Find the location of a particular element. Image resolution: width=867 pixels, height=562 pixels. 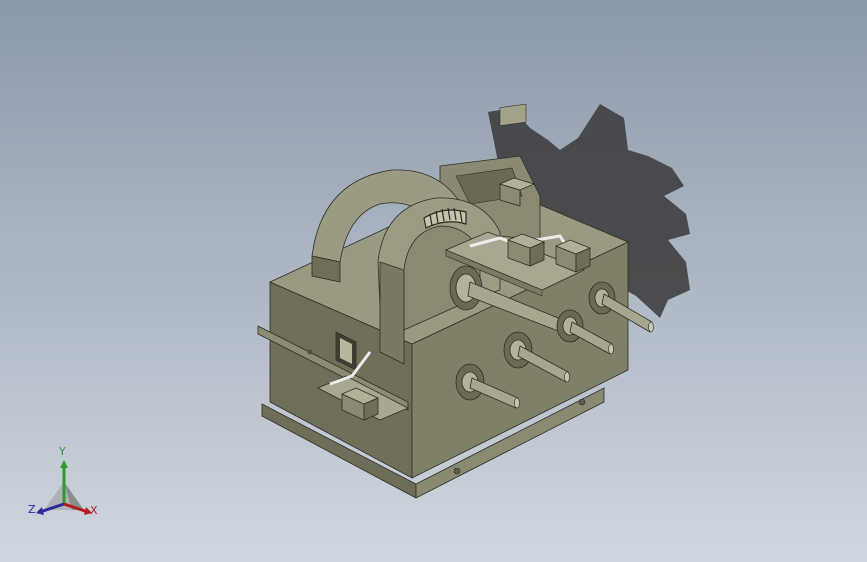

z-axis-label: Z is located at coordinates (32, 509).